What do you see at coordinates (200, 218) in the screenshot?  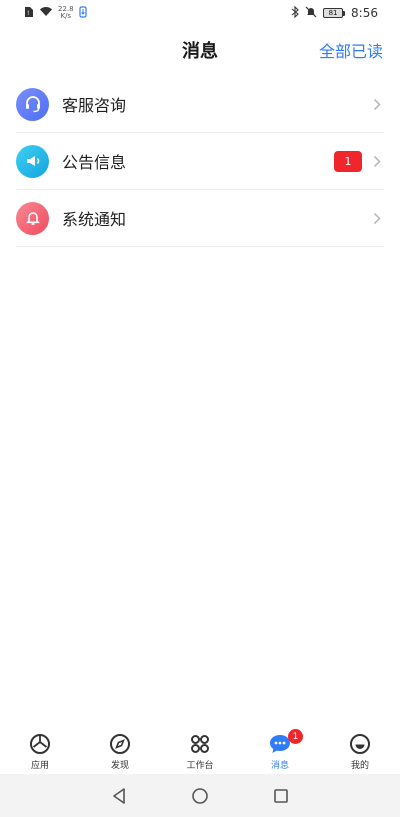 I see `list-item-system-notifications: 系统通知` at bounding box center [200, 218].